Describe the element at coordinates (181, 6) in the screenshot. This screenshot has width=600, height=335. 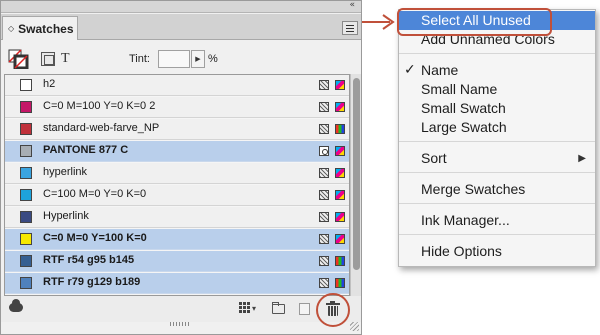
I see `panel-title-bar: «` at that location.